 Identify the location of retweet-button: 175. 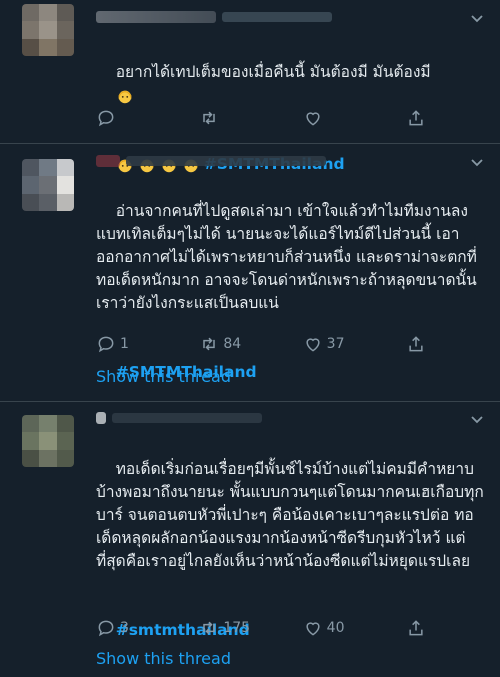
(250, 628).